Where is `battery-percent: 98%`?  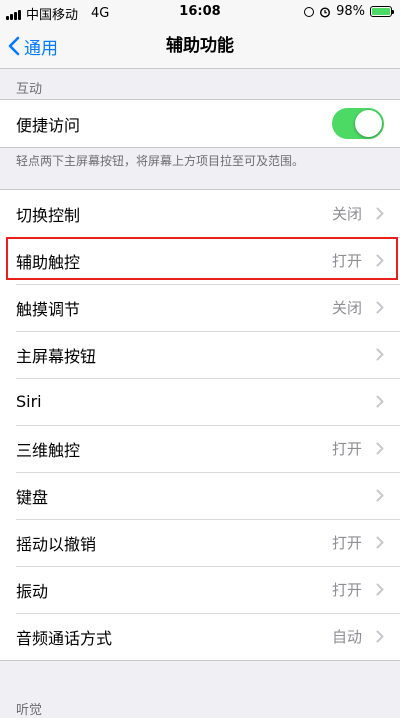 battery-percent: 98% is located at coordinates (350, 11).